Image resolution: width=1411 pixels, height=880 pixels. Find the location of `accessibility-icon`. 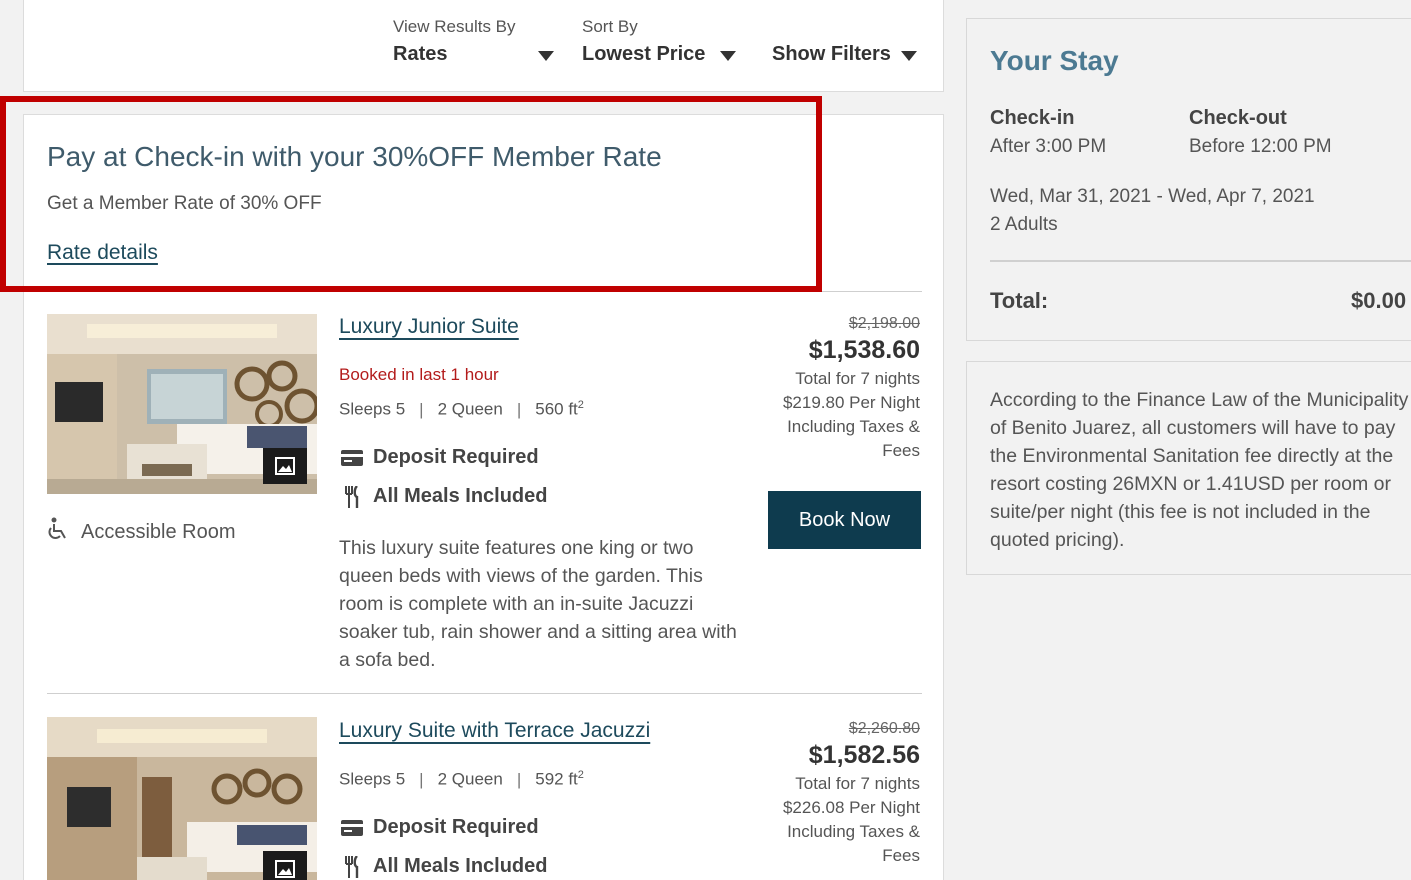

accessibility-icon is located at coordinates (58, 532).